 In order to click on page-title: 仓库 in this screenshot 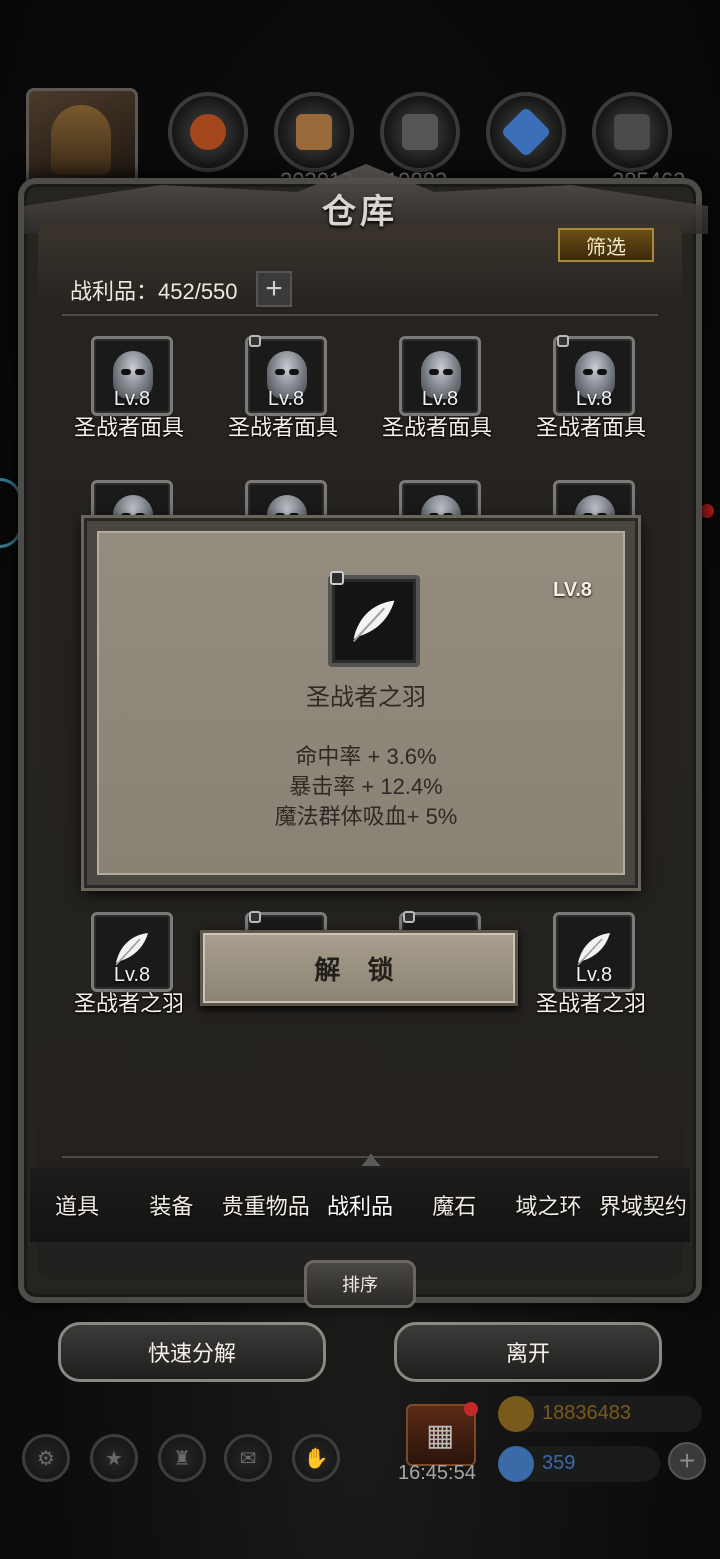, I will do `click(360, 212)`.